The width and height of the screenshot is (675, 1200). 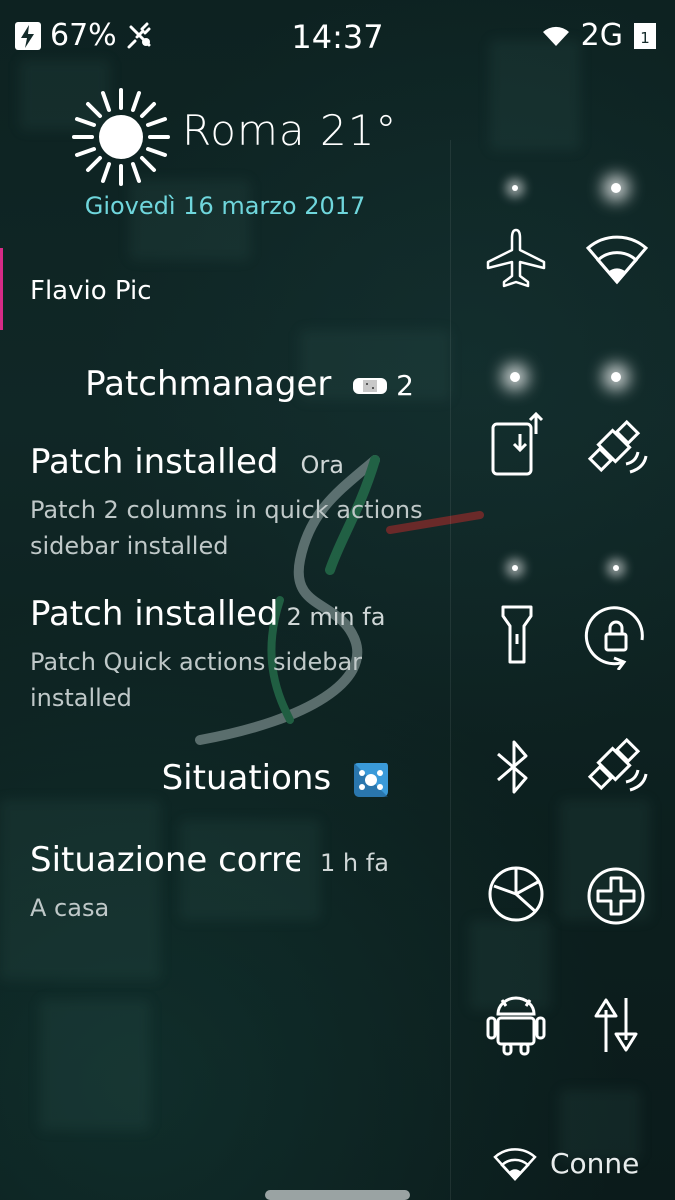 What do you see at coordinates (370, 385) in the screenshot?
I see `bandage-icon` at bounding box center [370, 385].